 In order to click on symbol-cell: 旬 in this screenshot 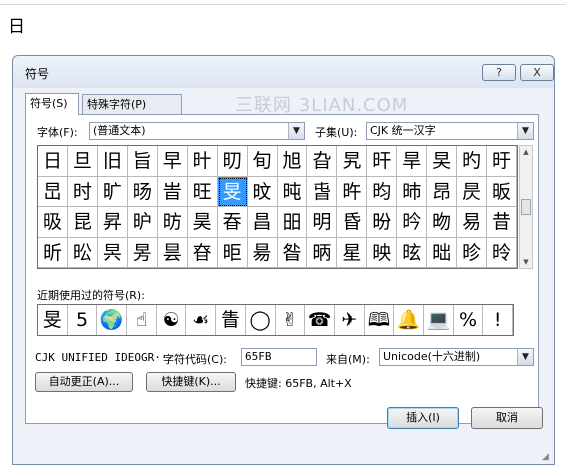, I will do `click(262, 161)`.